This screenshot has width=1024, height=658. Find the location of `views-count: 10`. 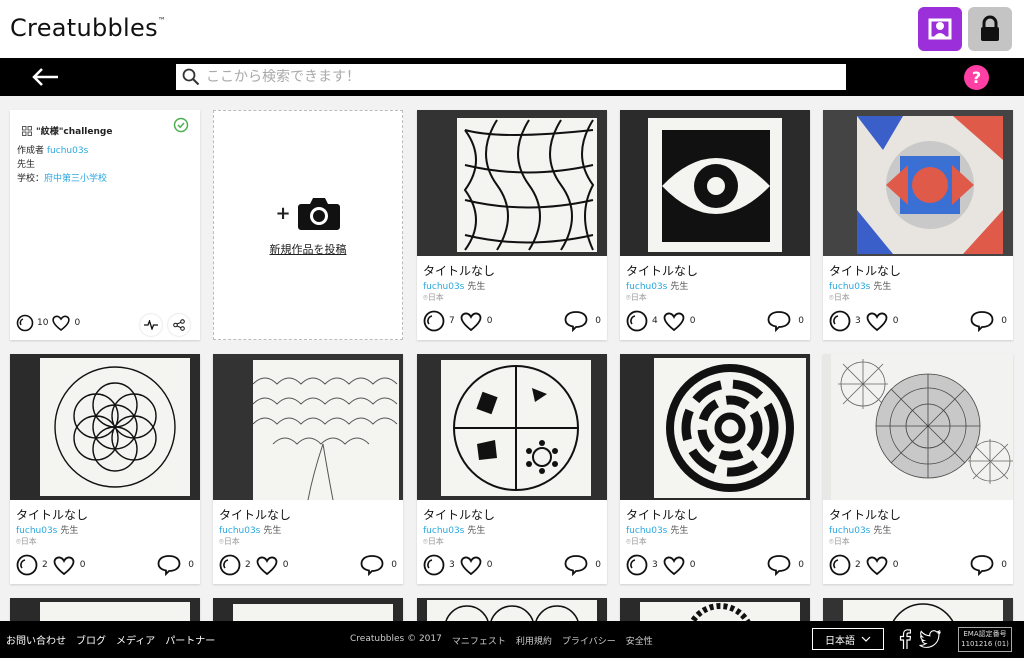

views-count: 10 is located at coordinates (43, 323).